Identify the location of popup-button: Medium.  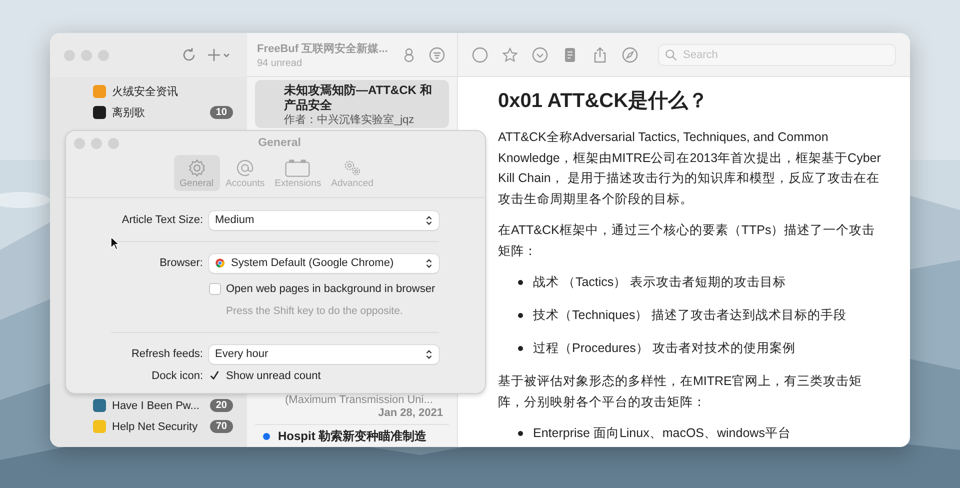
(324, 220).